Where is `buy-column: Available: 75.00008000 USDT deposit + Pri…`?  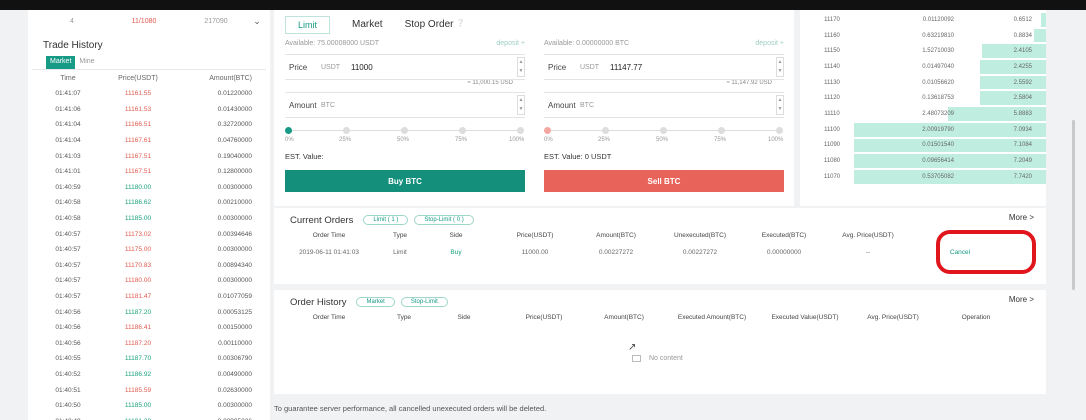
buy-column: Available: 75.00008000 USDT deposit + Pri… is located at coordinates (405, 116).